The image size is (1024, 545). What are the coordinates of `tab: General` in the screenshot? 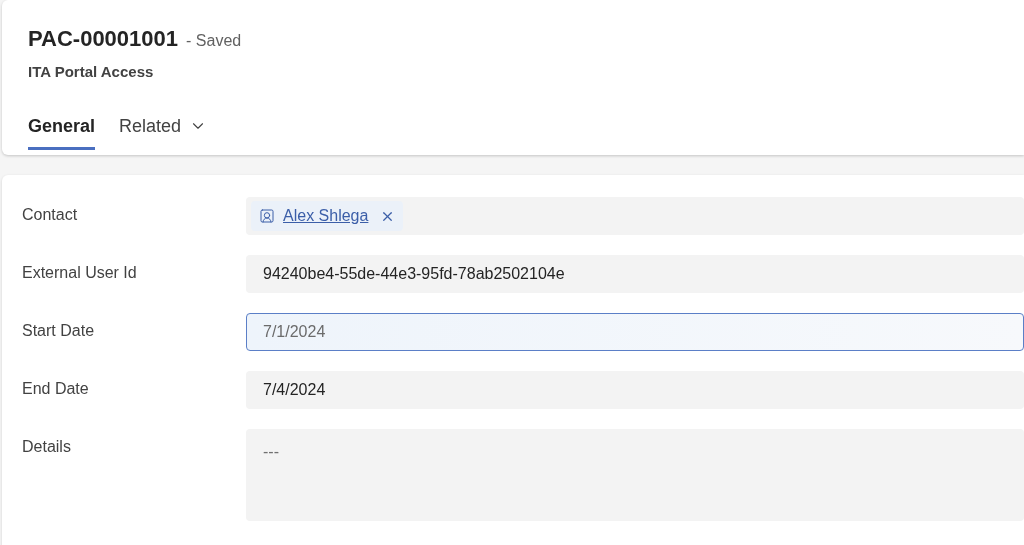 It's located at (62, 127).